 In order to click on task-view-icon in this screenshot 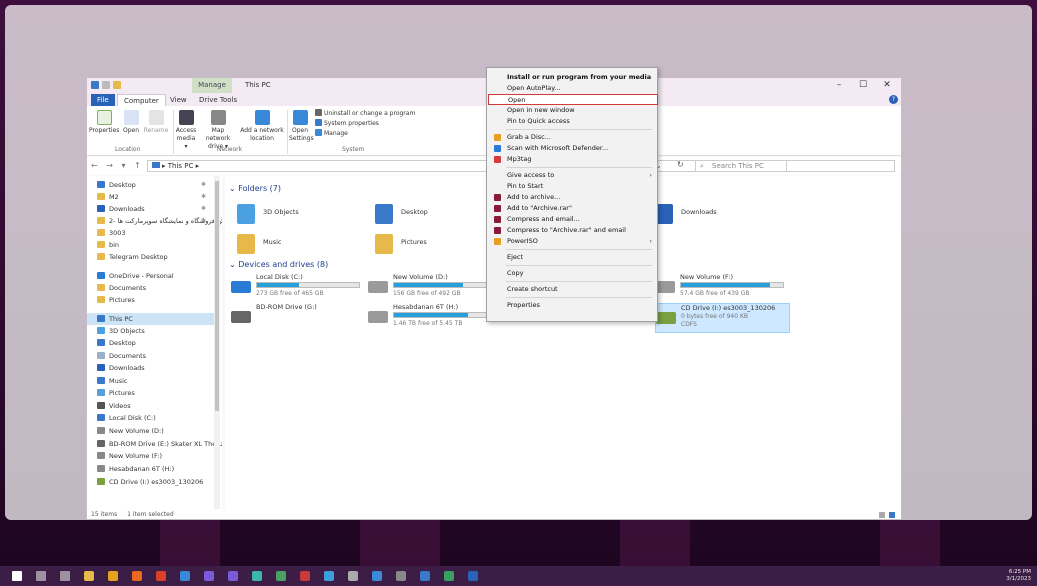, I will do `click(65, 576)`.